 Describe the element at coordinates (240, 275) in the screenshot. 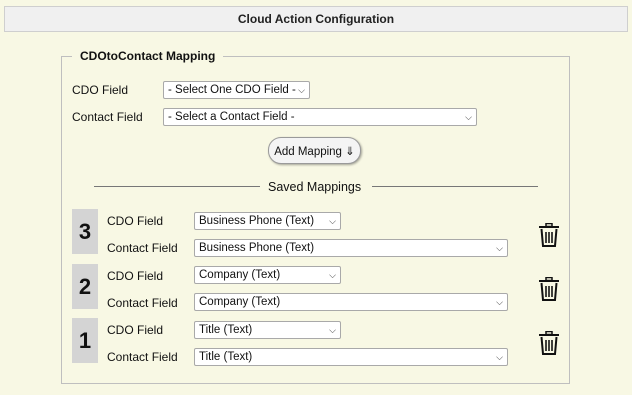

I see `row-cdo-select-value: Company (Text)` at that location.